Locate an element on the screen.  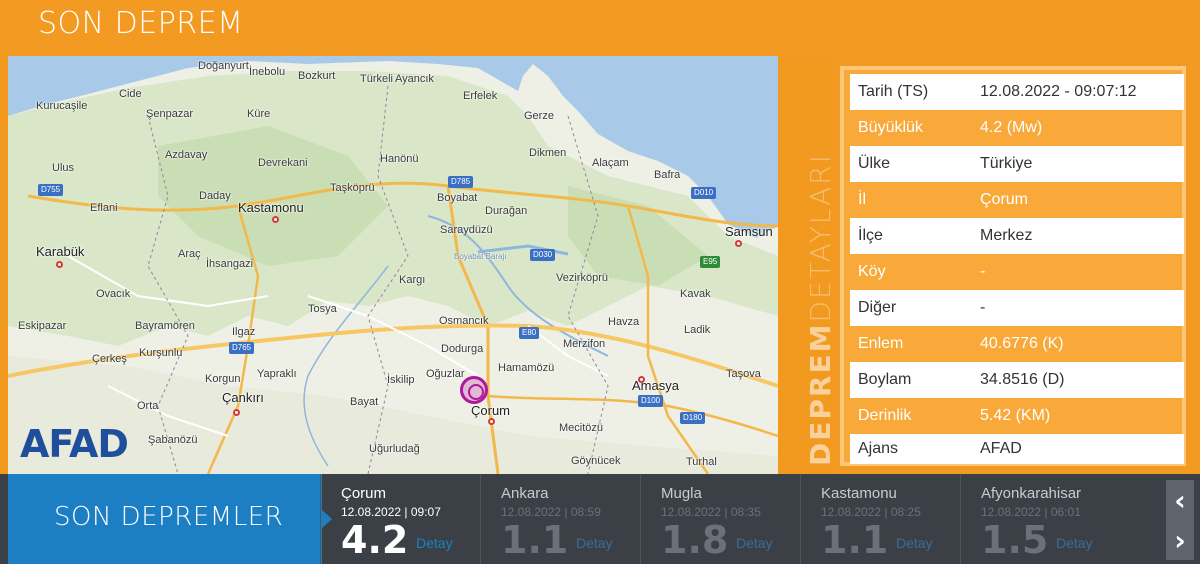
detail-value: Türkiye is located at coordinates (1006, 163).